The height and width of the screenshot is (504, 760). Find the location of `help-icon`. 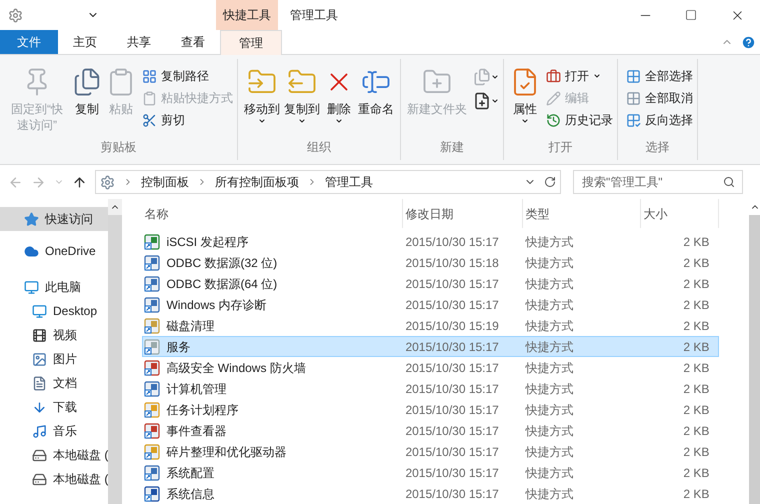

help-icon is located at coordinates (748, 42).